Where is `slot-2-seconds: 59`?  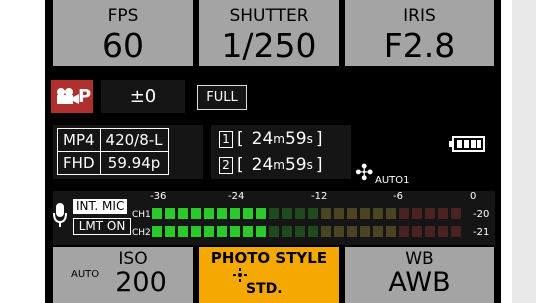 slot-2-seconds: 59 is located at coordinates (295, 165).